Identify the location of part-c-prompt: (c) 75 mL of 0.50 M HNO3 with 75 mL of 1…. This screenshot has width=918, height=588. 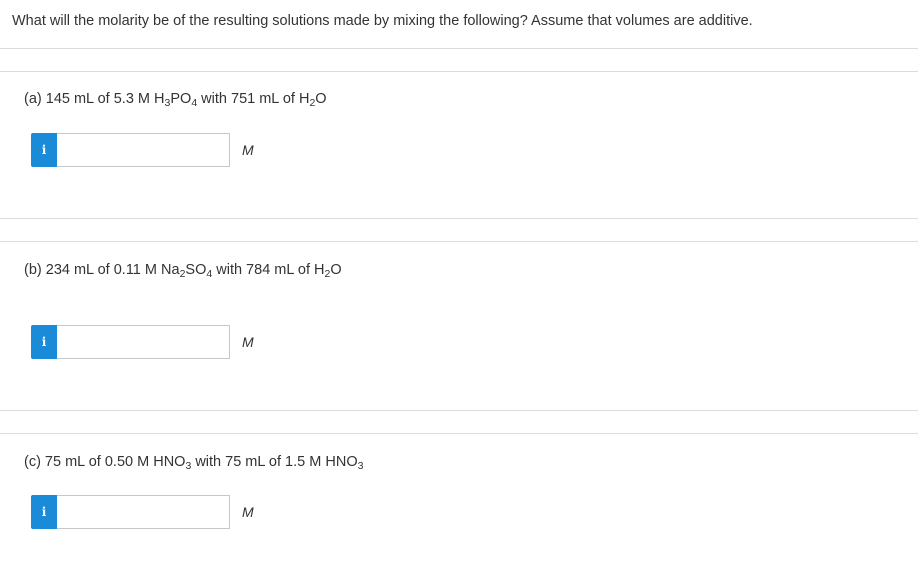
(194, 463).